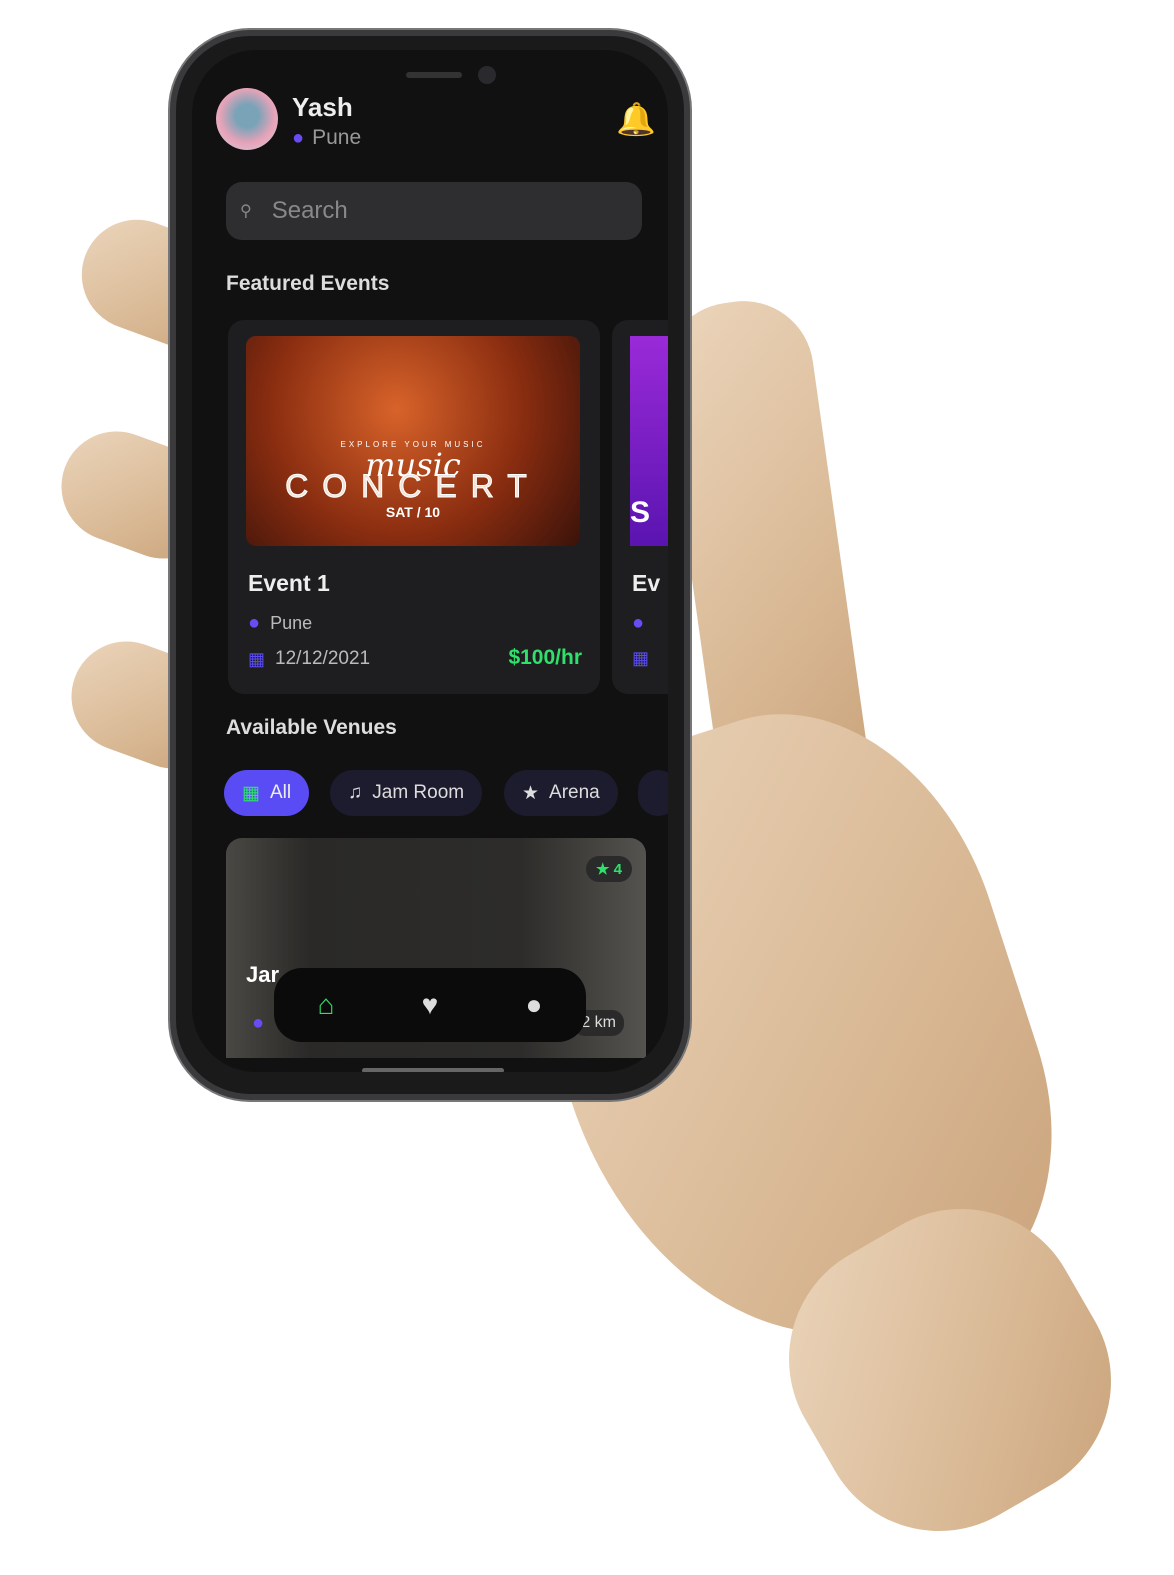 The width and height of the screenshot is (1174, 1575). I want to click on filter-label: All, so click(280, 792).